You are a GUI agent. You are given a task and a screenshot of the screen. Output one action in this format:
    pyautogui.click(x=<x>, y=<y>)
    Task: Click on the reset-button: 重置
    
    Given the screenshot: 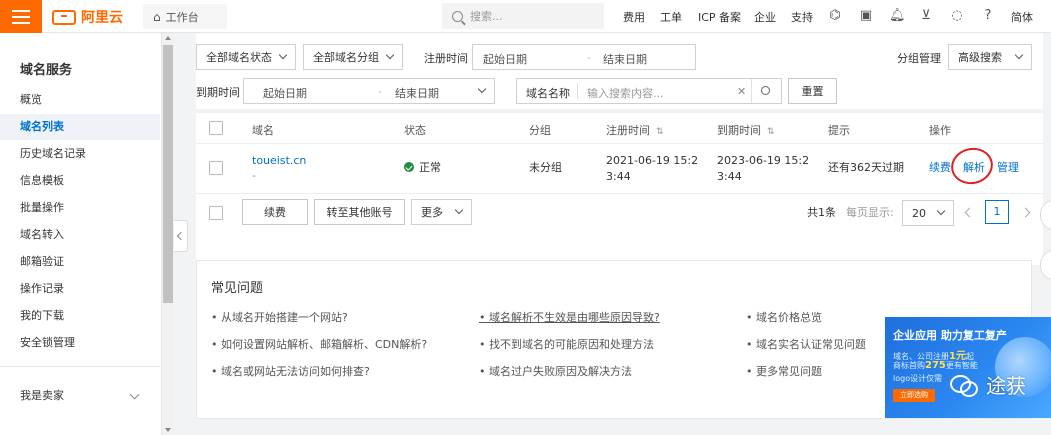 What is the action you would take?
    pyautogui.click(x=812, y=91)
    